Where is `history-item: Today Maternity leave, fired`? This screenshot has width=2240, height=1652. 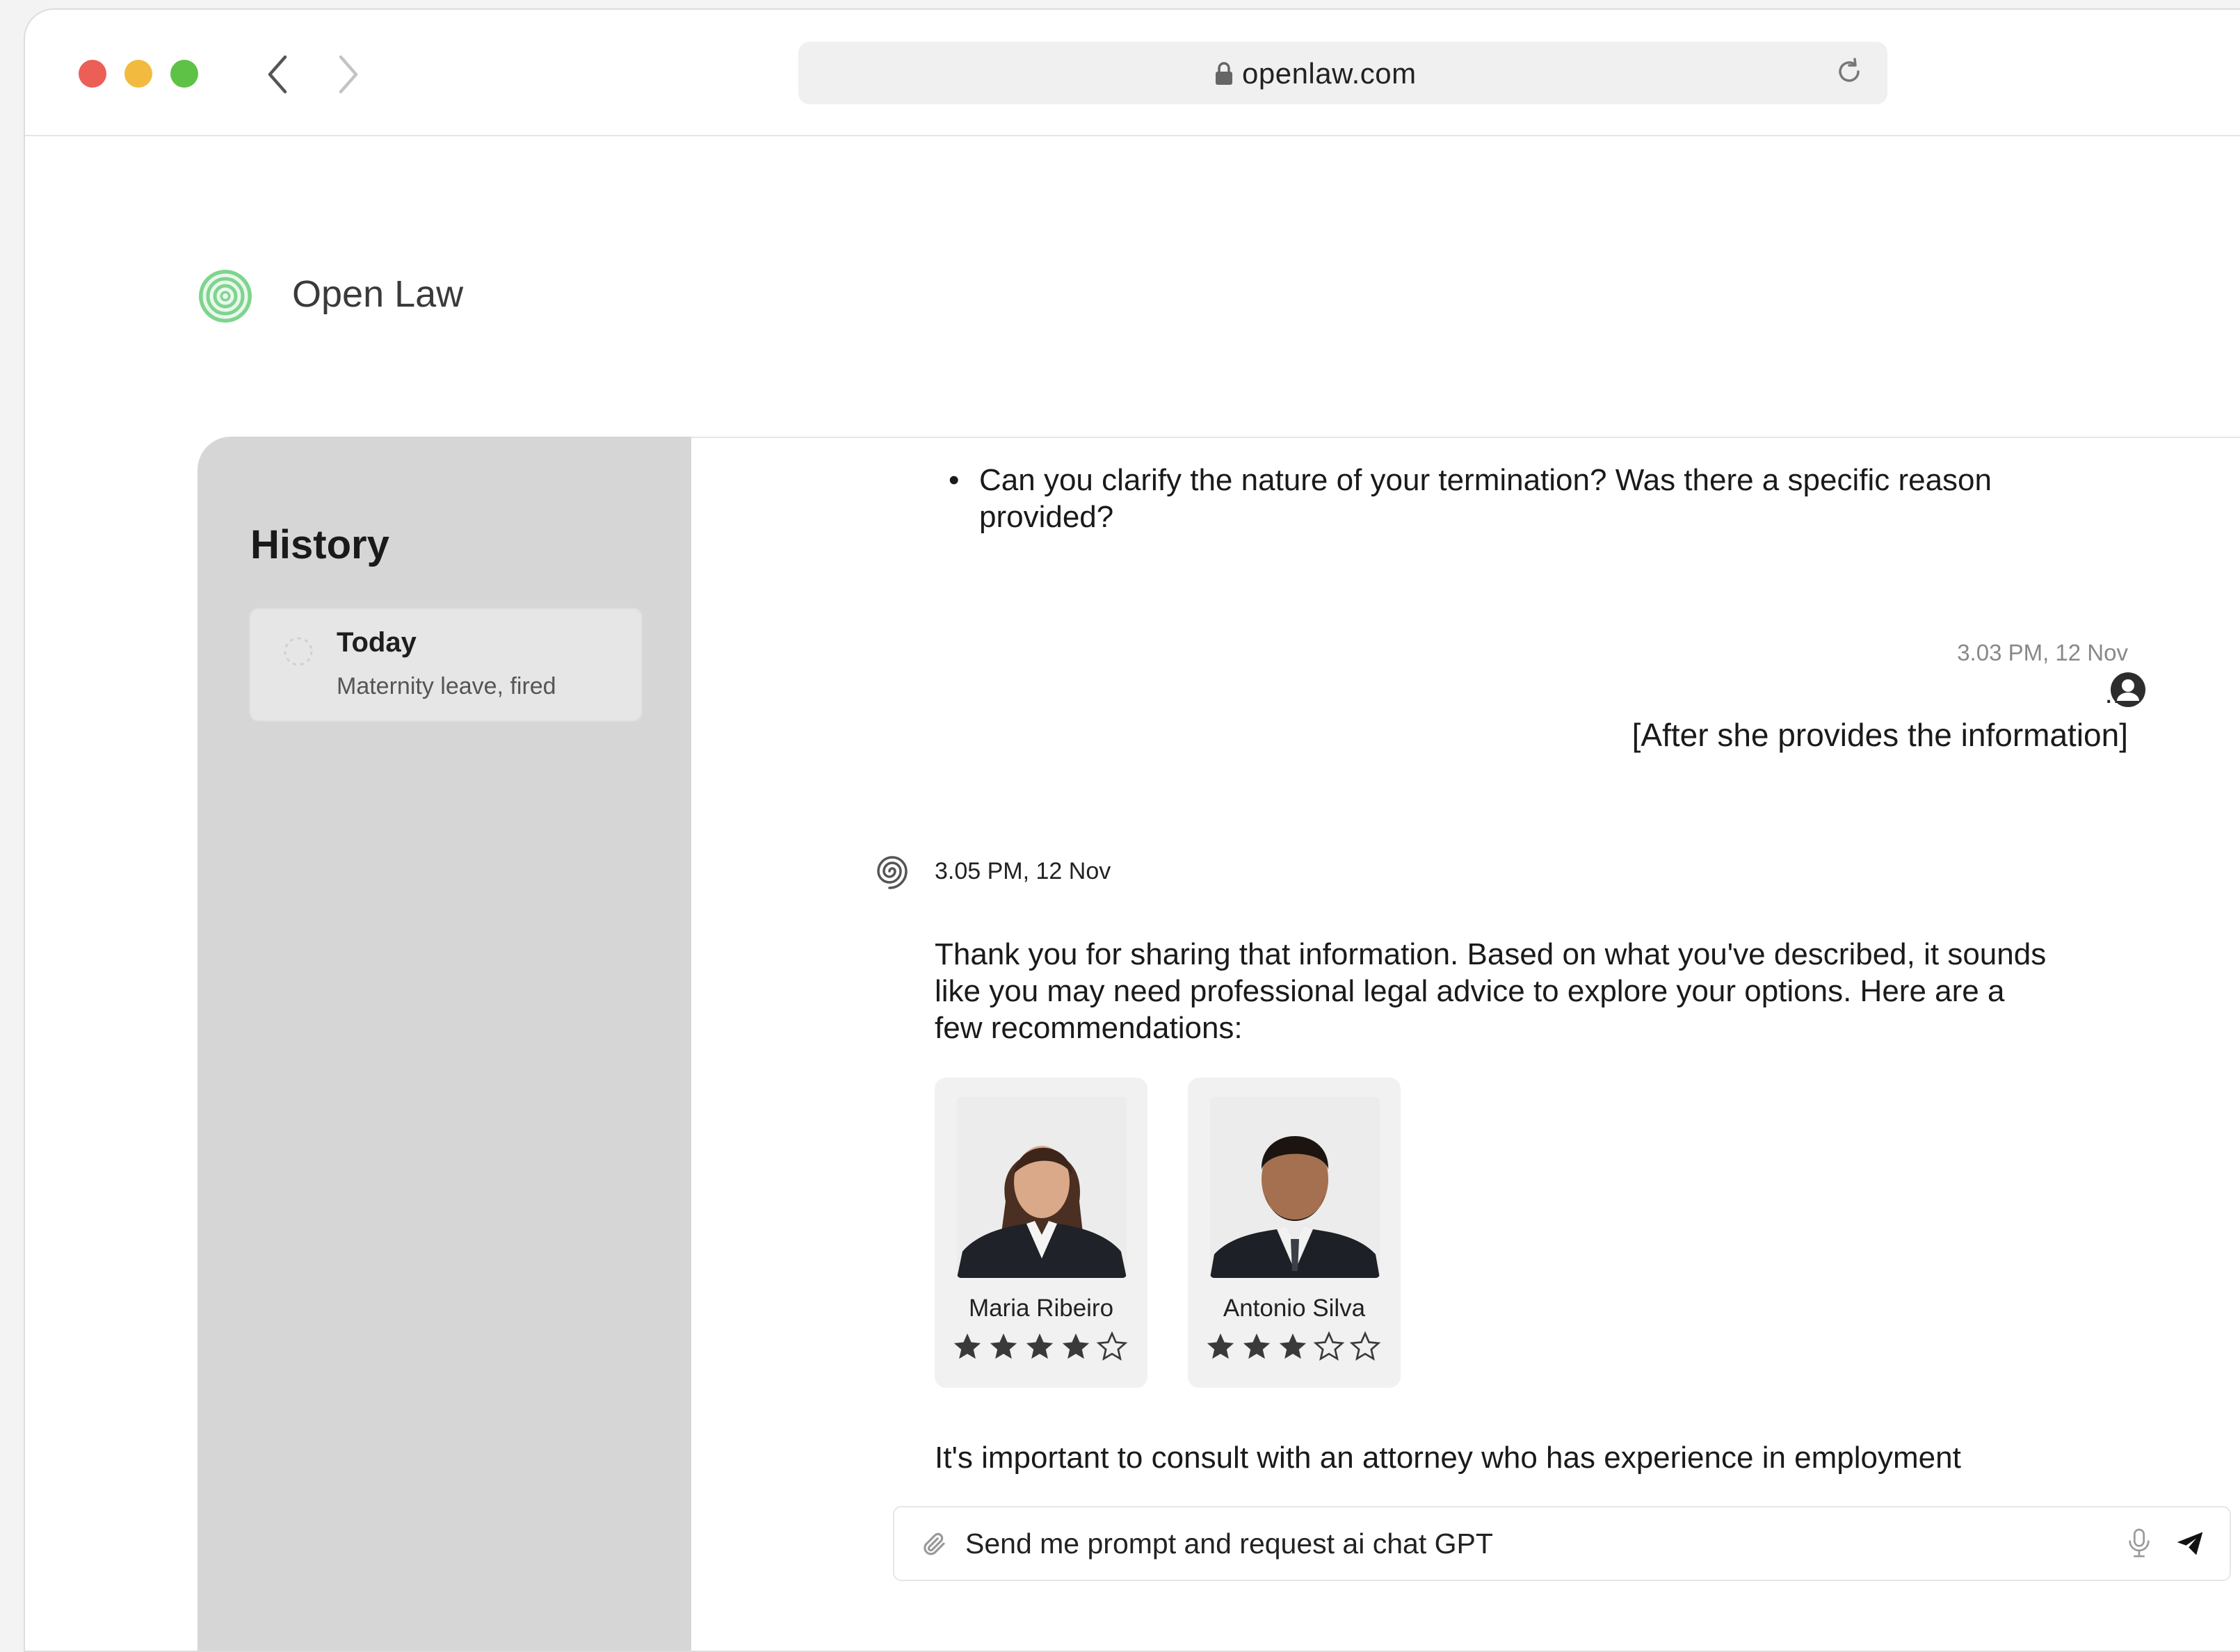
history-item: Today Maternity leave, fired is located at coordinates (446, 665).